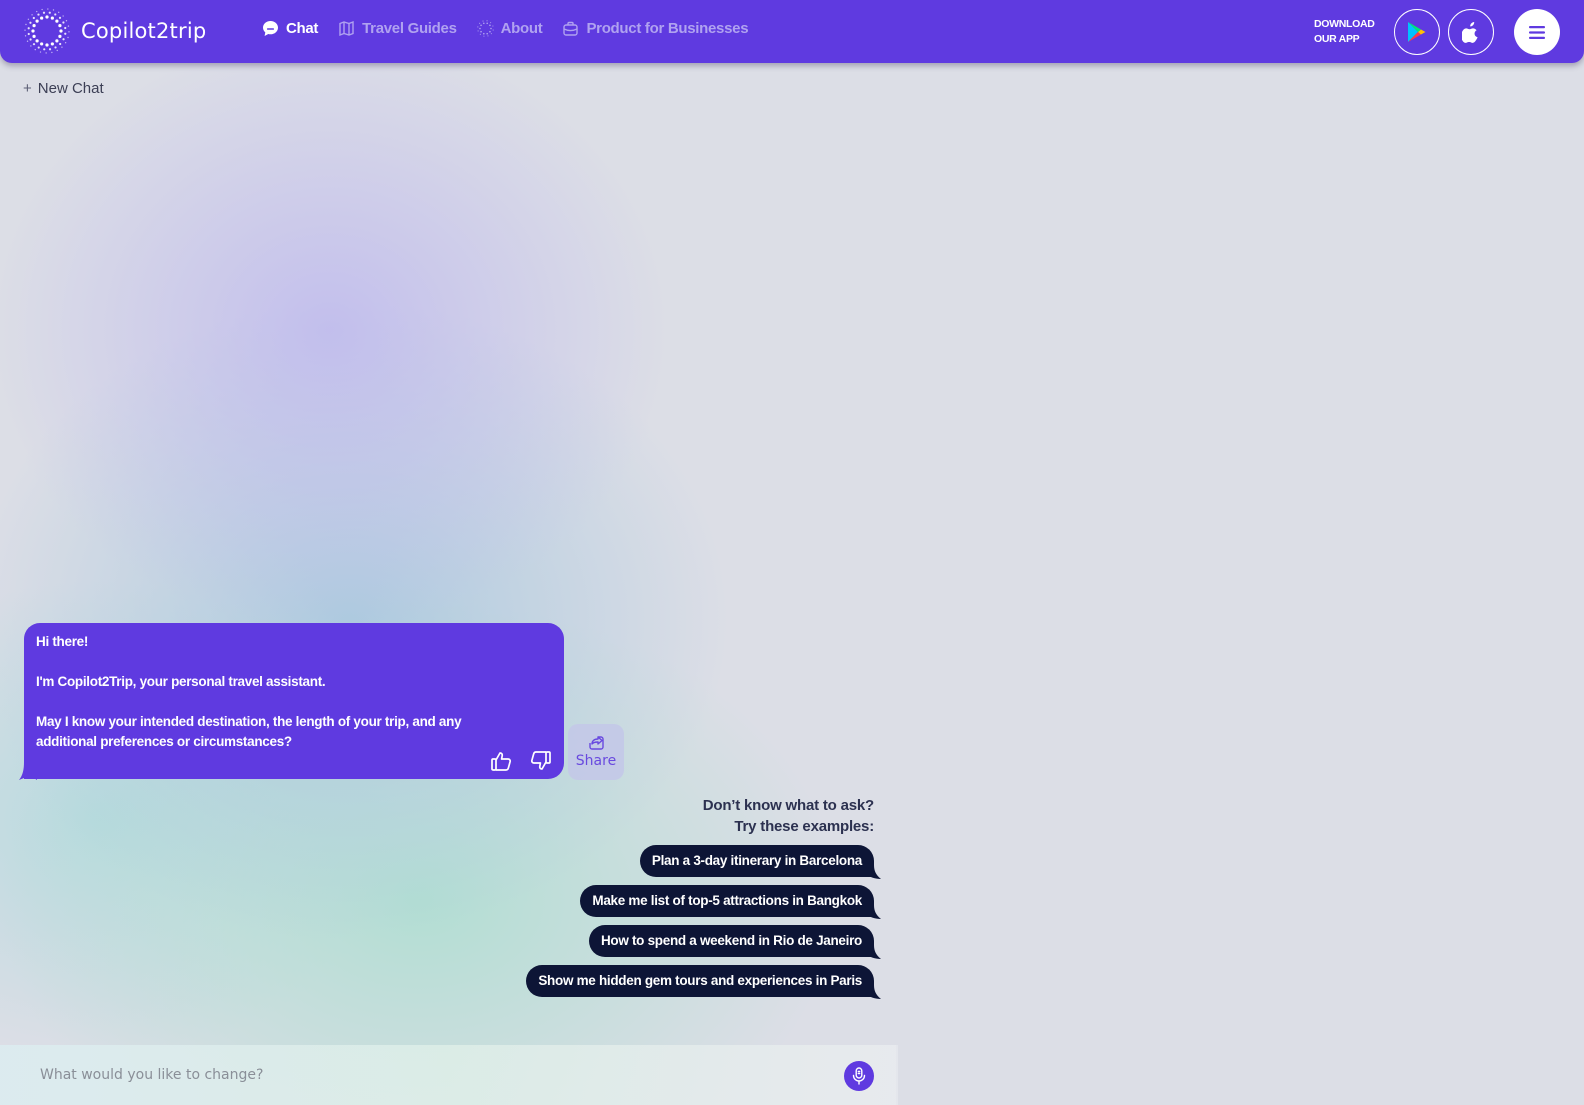 The image size is (1584, 1105). Describe the element at coordinates (70, 88) in the screenshot. I see `new-chat-label: New Chat` at that location.